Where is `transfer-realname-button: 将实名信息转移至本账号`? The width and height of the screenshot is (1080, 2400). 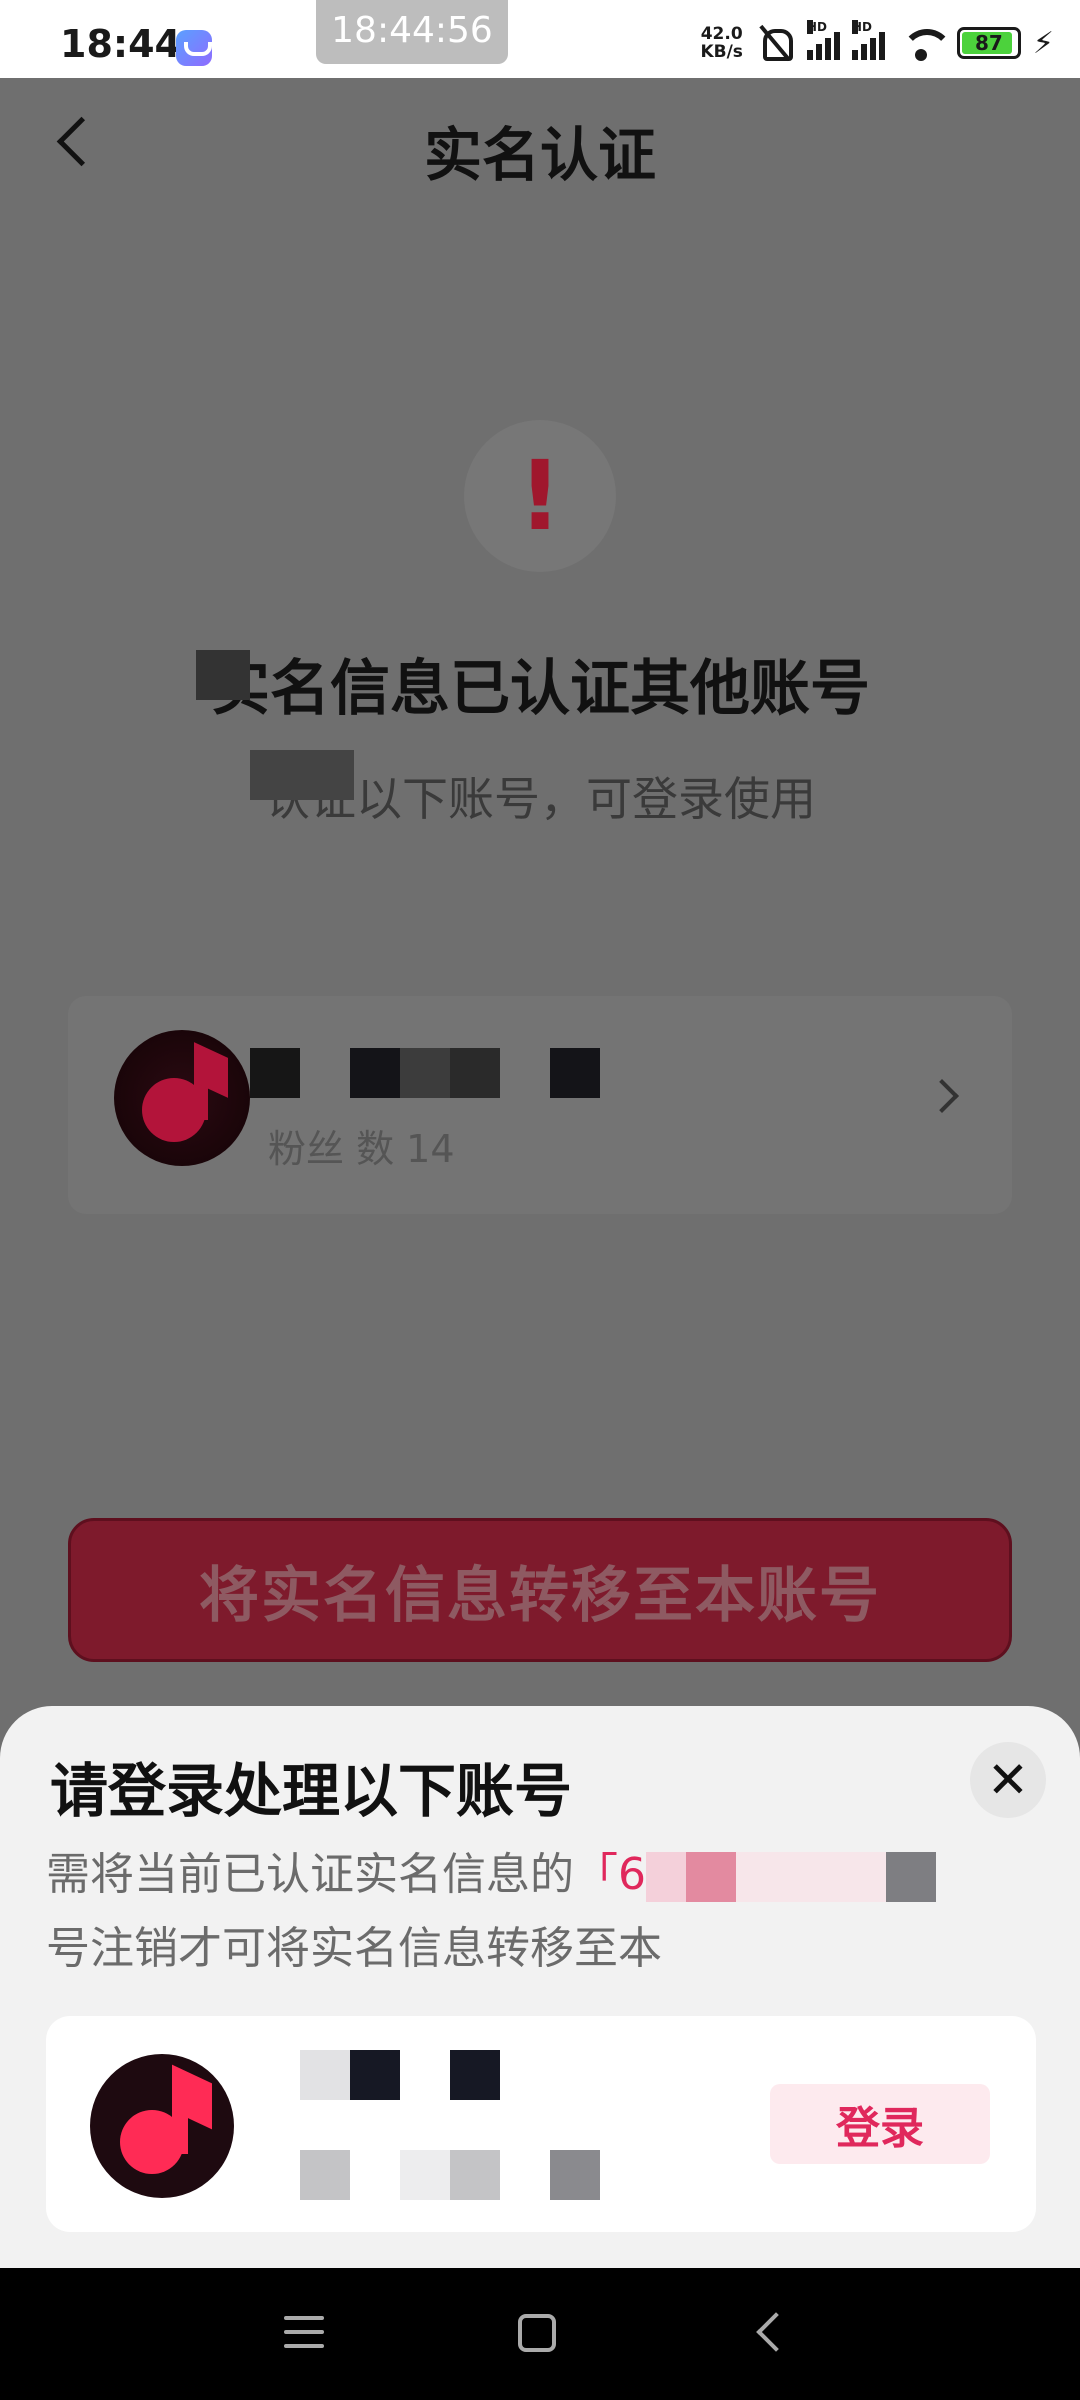 transfer-realname-button: 将实名信息转移至本账号 is located at coordinates (540, 1590).